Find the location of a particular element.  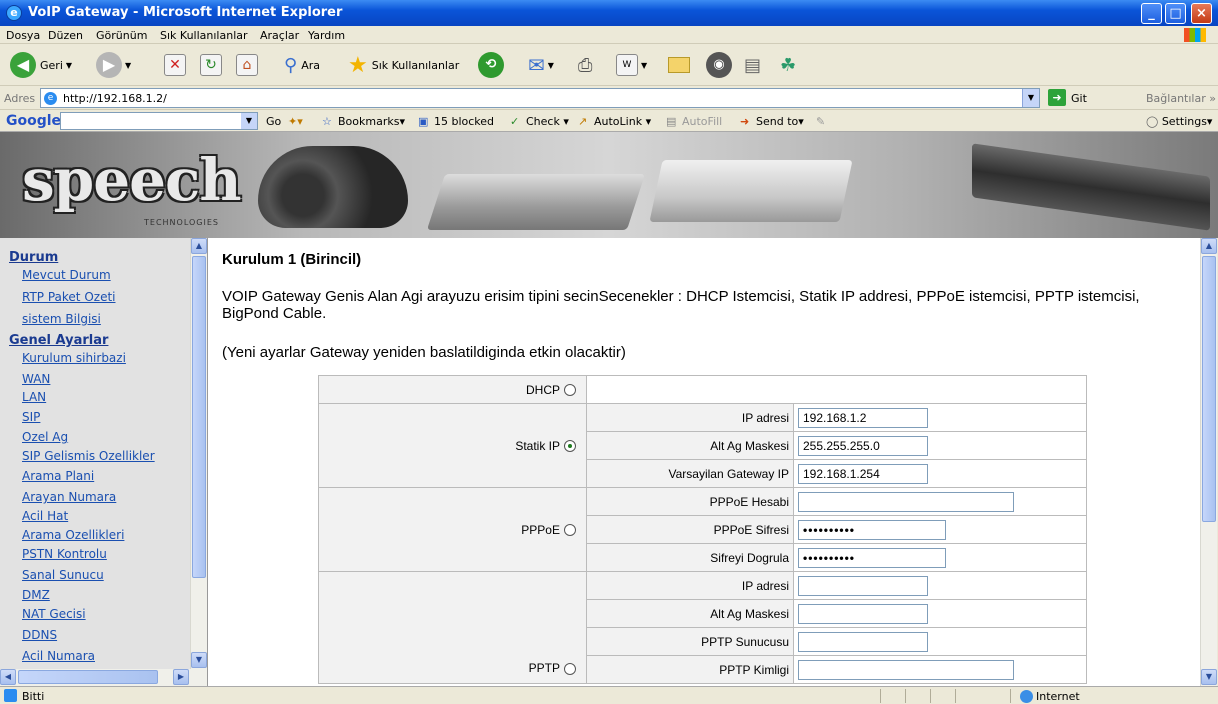

refresh-icon: ↻ is located at coordinates (211, 65).